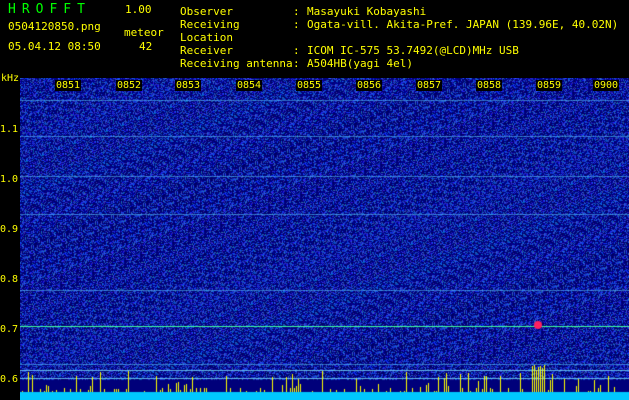 This screenshot has width=629, height=400. What do you see at coordinates (49, 9) in the screenshot?
I see `app-title: HROFFT` at bounding box center [49, 9].